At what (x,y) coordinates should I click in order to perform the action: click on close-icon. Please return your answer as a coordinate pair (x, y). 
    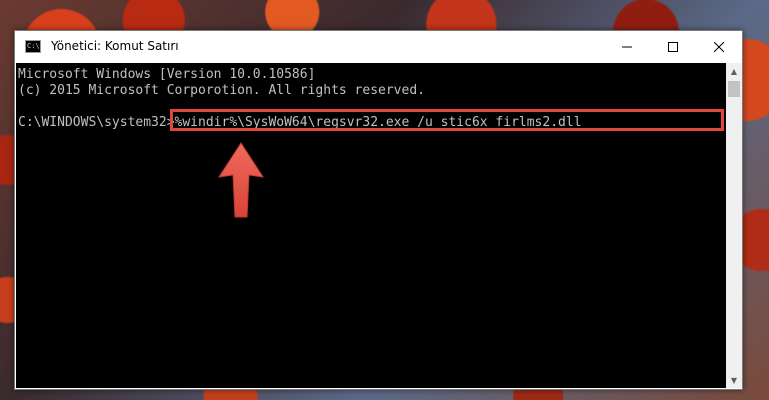
    Looking at the image, I should click on (719, 46).